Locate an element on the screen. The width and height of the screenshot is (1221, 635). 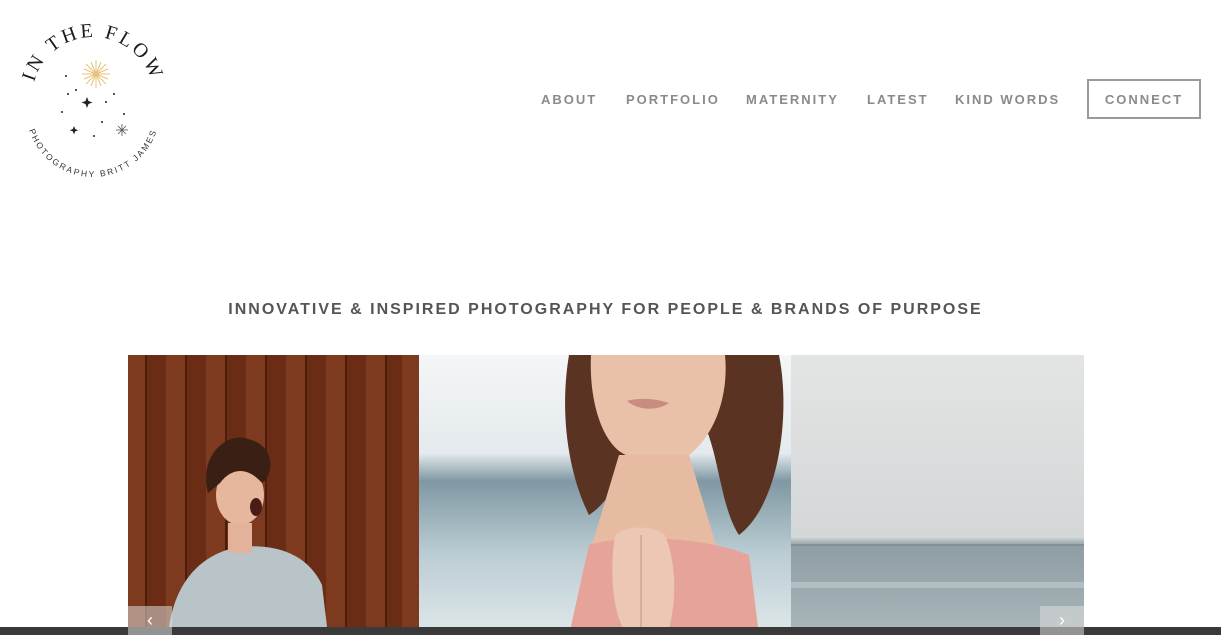
bottom-bar is located at coordinates (610, 631).